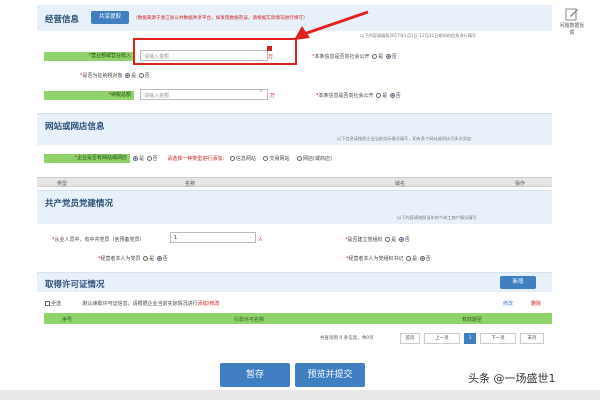  Describe the element at coordinates (508, 303) in the screenshot. I see `edit-link: 修改` at that location.